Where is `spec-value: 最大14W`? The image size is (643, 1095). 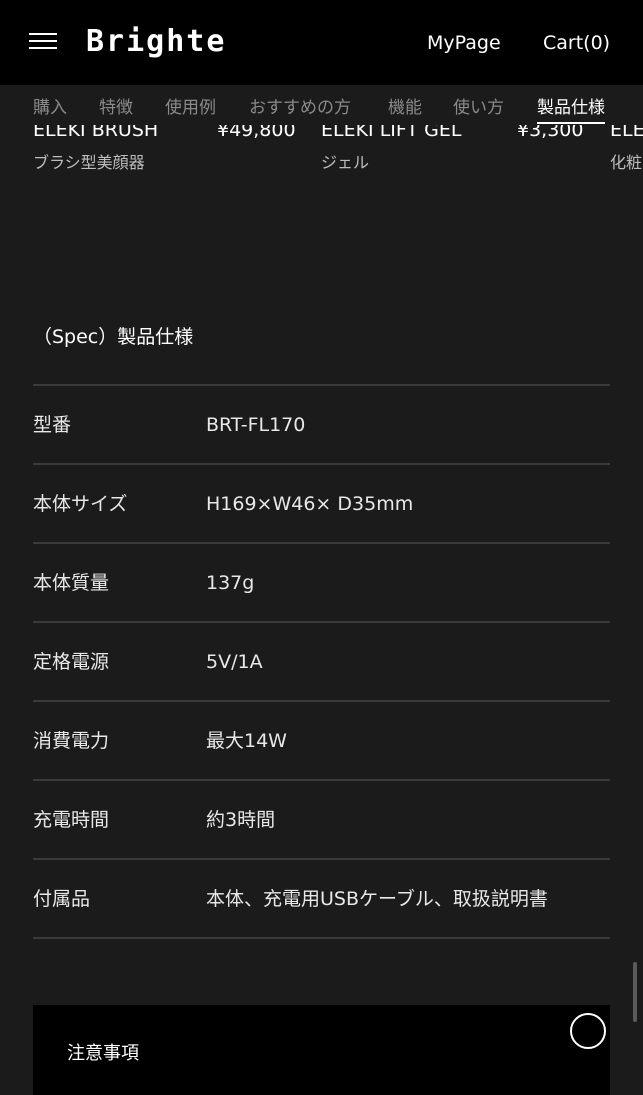
spec-value: 最大14W is located at coordinates (246, 741).